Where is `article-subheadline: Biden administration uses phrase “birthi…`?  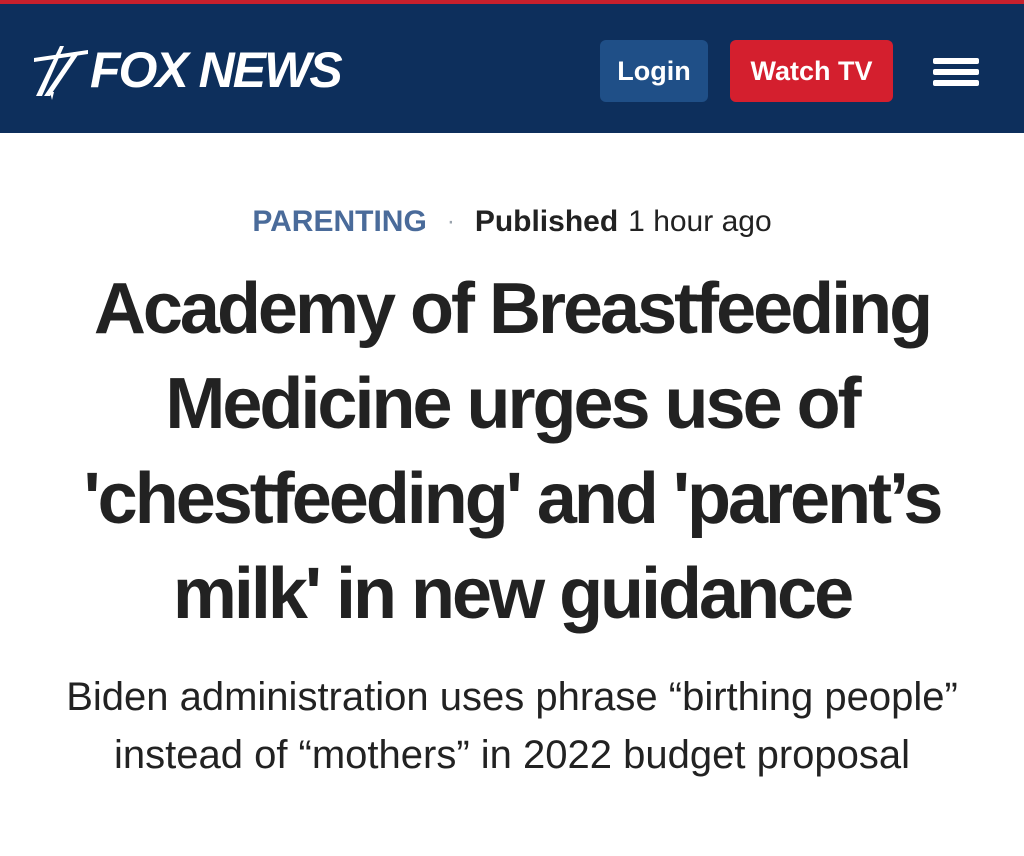
article-subheadline: Biden administration uses phrase “birthi… is located at coordinates (512, 726).